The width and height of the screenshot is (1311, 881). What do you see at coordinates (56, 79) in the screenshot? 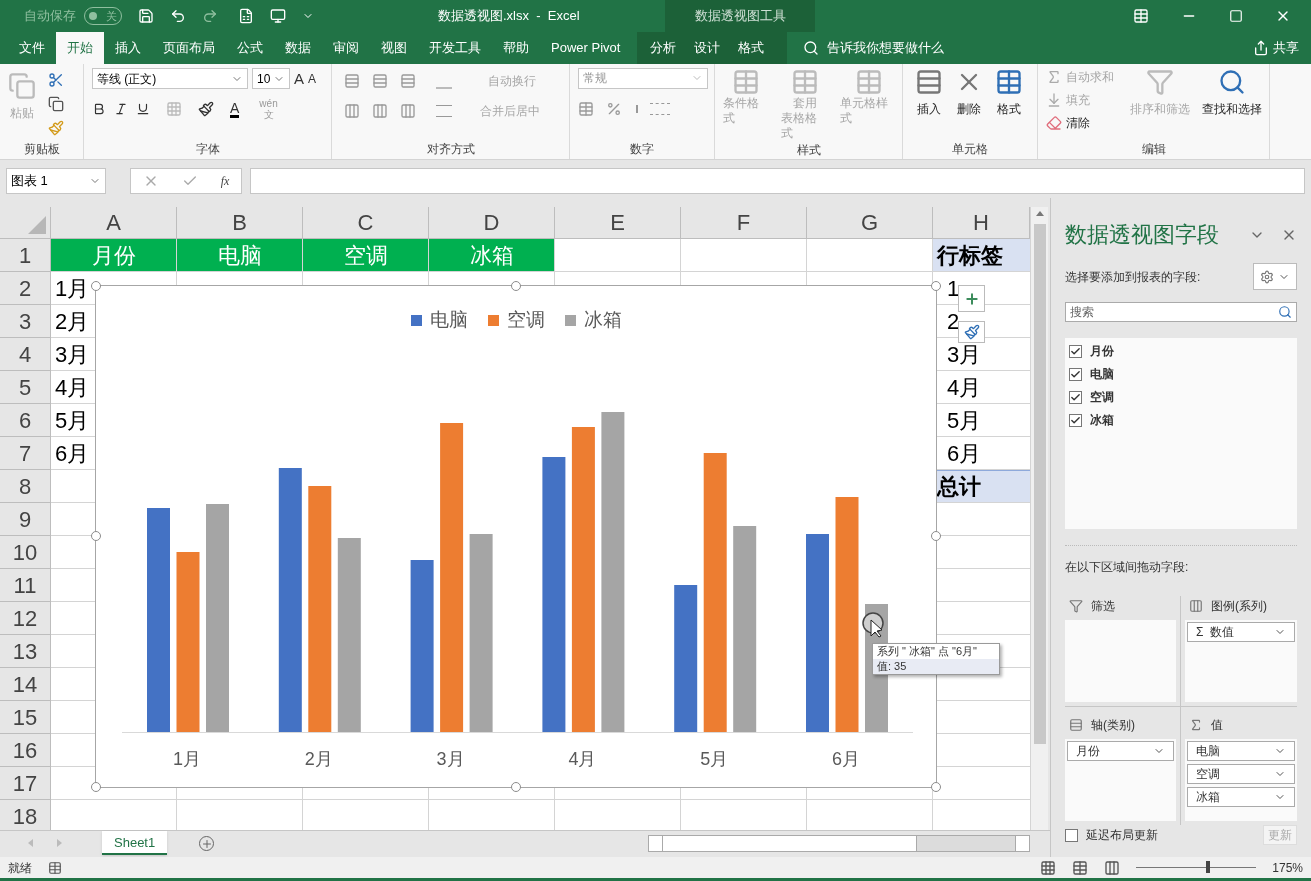
I see `cut-icon` at bounding box center [56, 79].